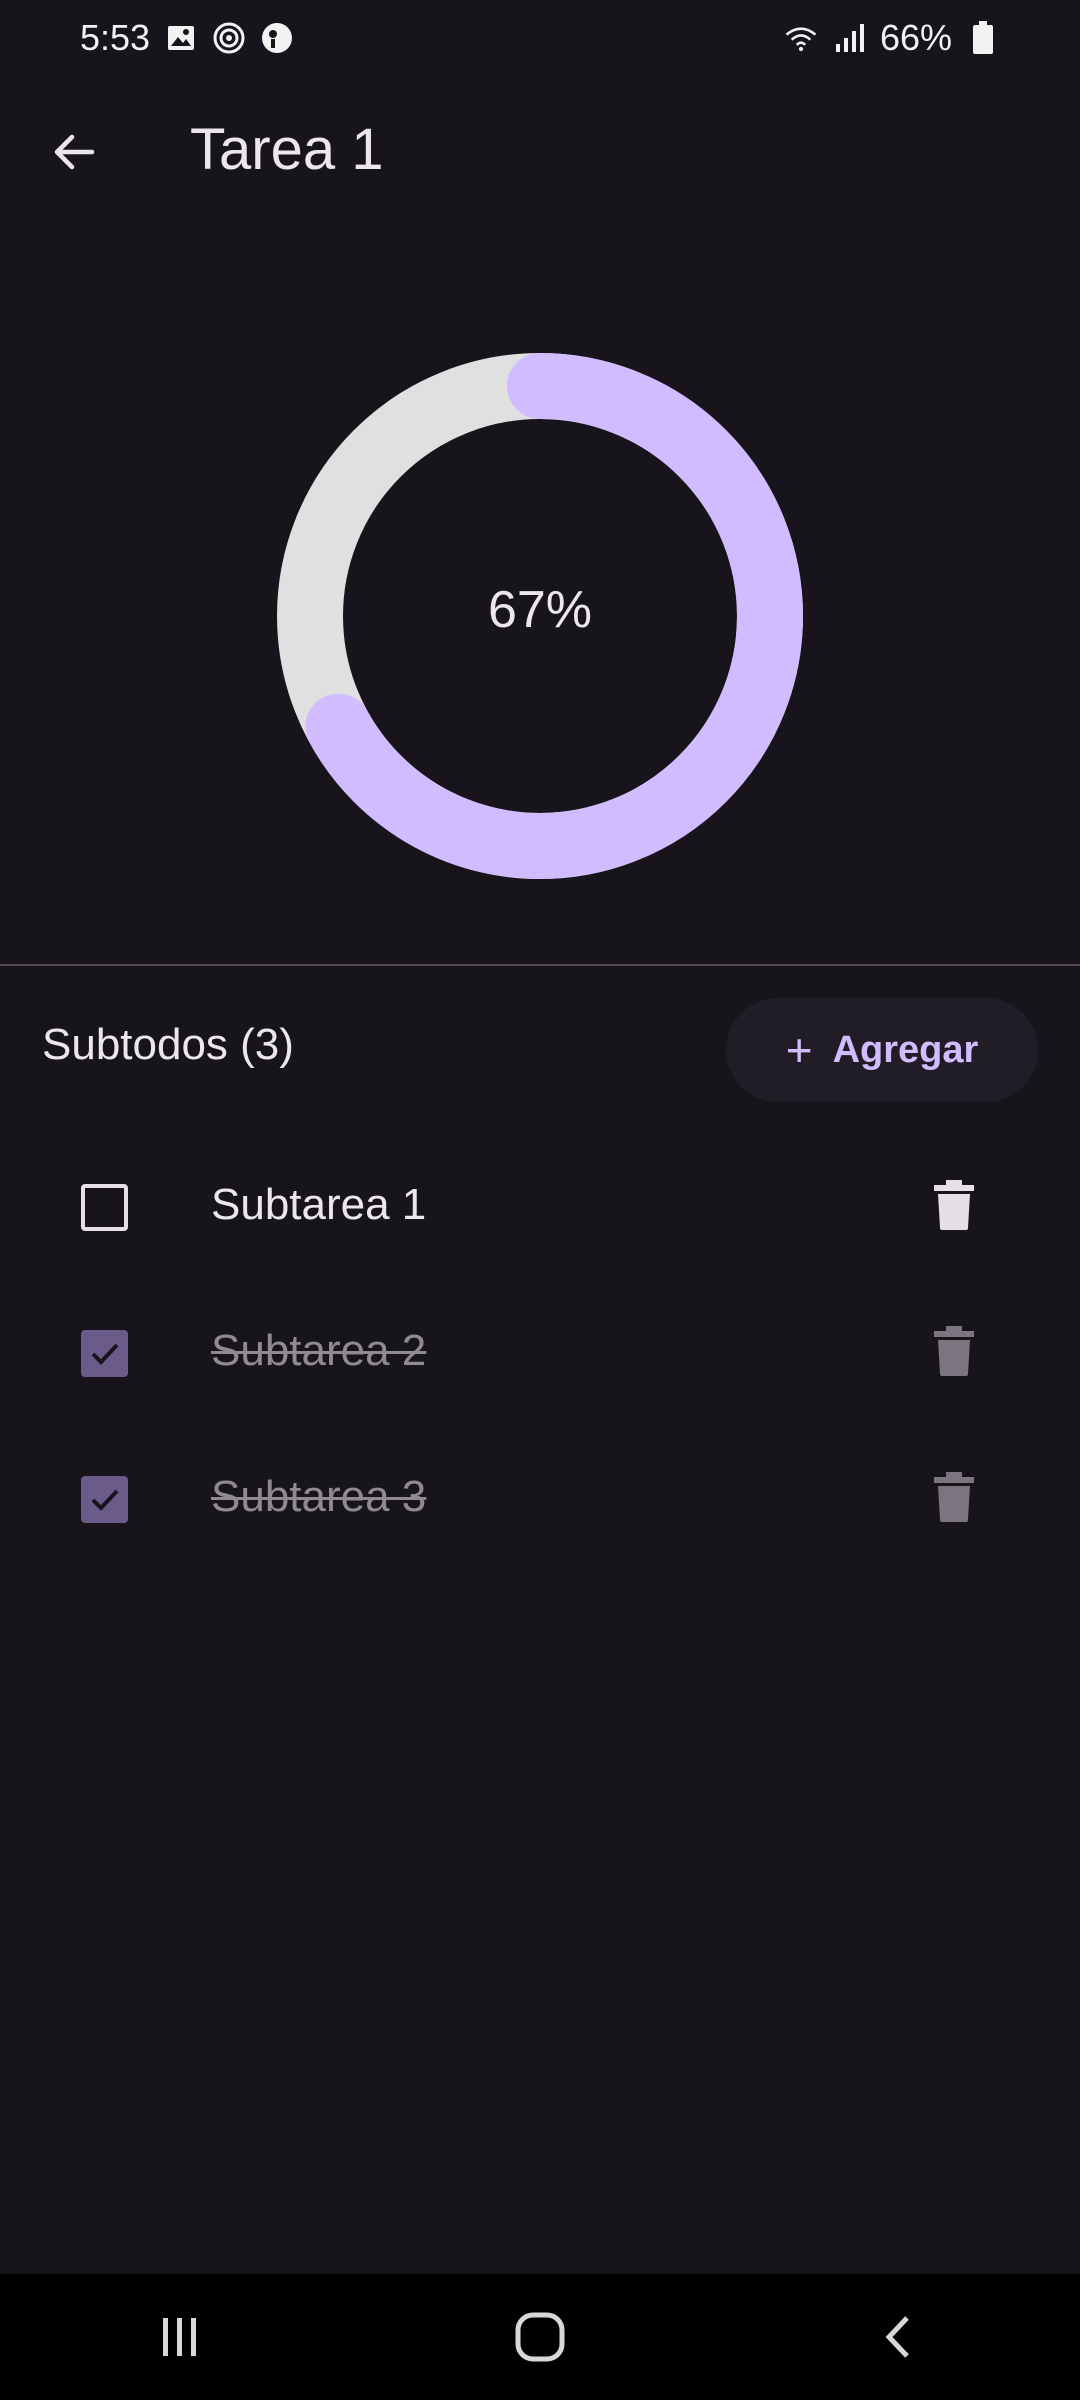 The height and width of the screenshot is (2400, 1080). Describe the element at coordinates (277, 38) in the screenshot. I see `app-icon` at that location.